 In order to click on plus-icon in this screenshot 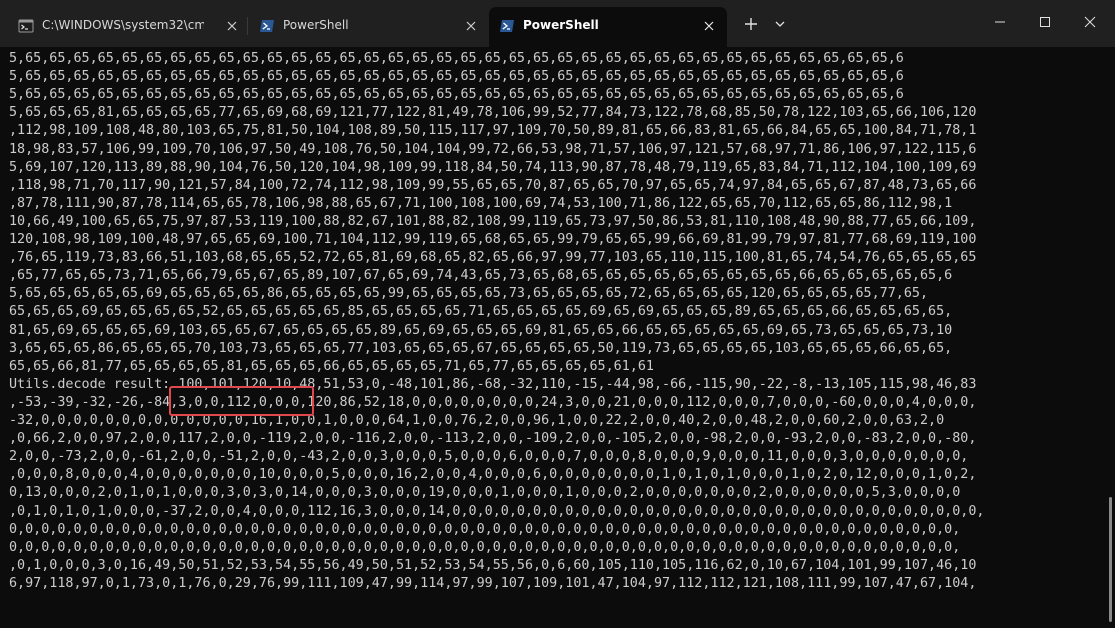, I will do `click(751, 24)`.